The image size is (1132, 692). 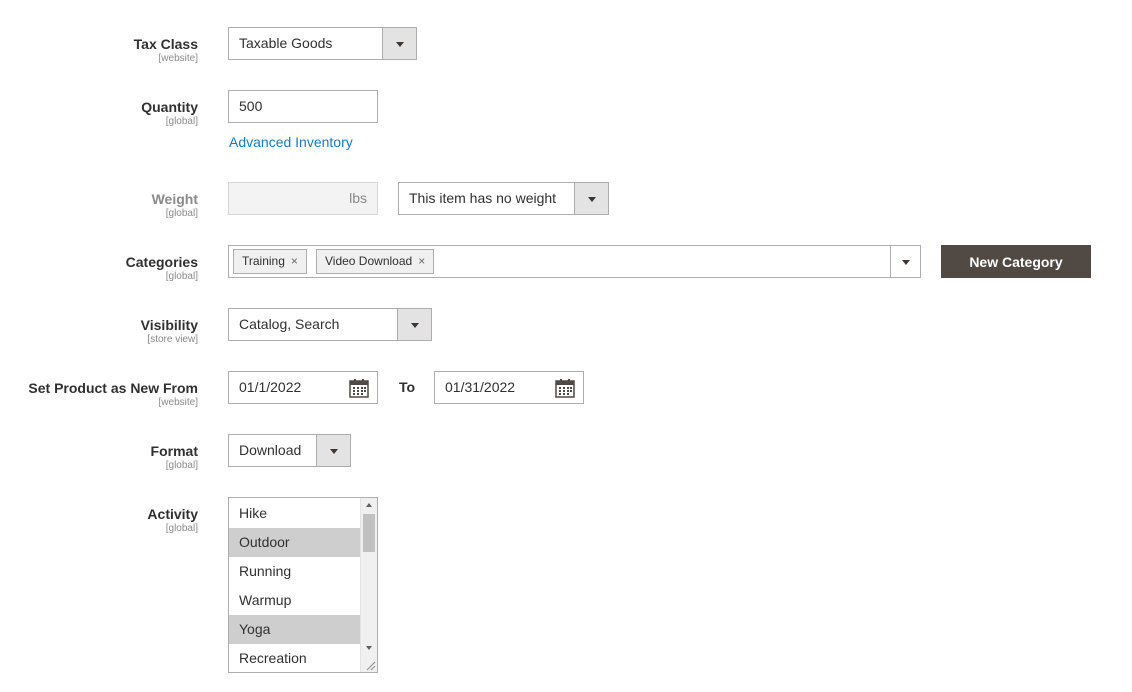 I want to click on format-select: Download, so click(x=289, y=450).